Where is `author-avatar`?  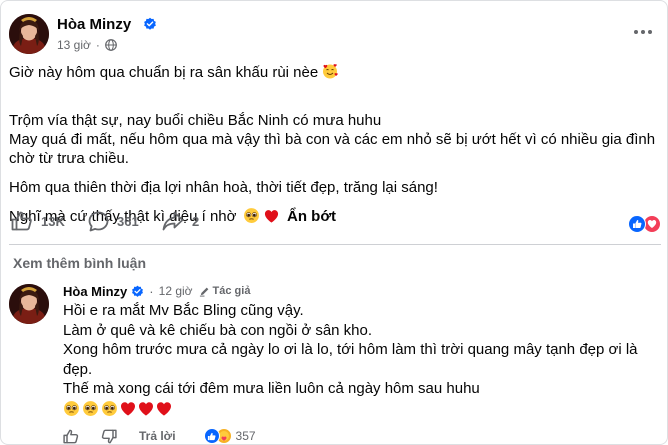
author-avatar is located at coordinates (29, 34).